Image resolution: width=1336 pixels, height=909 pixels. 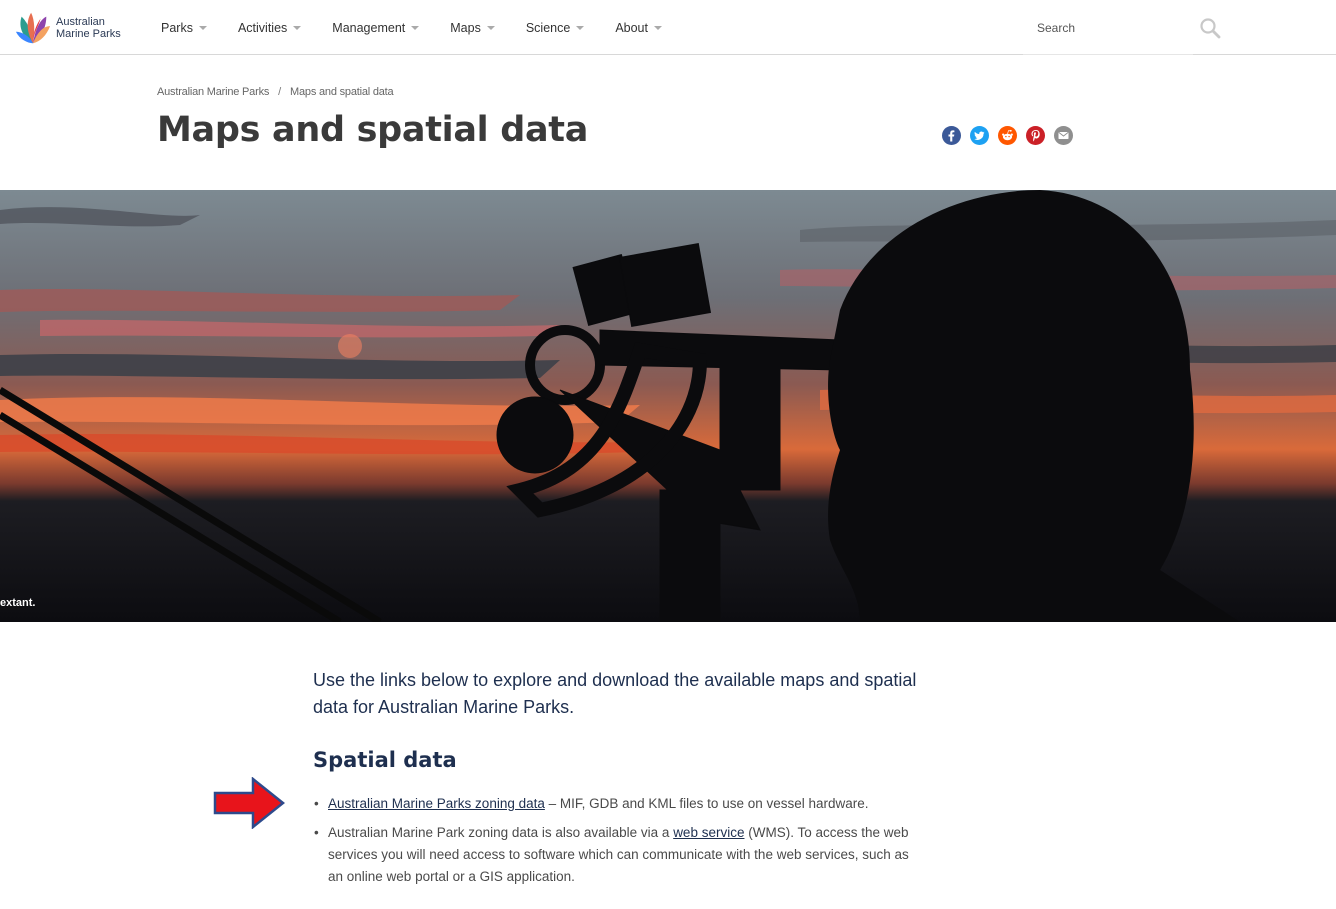 What do you see at coordinates (80, 22) in the screenshot?
I see `logo-line-1: Australian` at bounding box center [80, 22].